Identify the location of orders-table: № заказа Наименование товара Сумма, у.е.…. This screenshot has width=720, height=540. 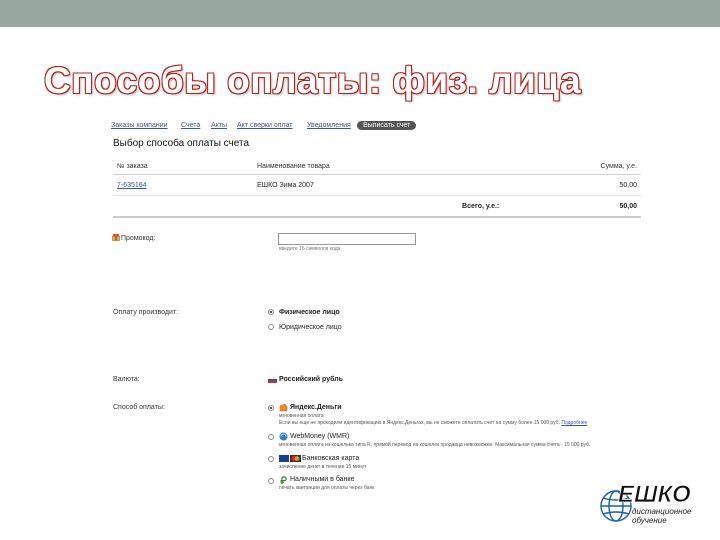
(377, 188).